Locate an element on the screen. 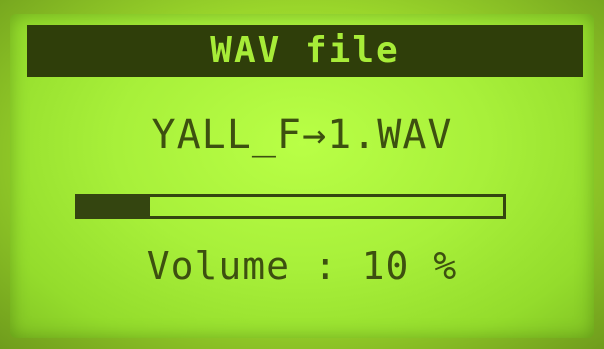  volume-label: Volume : 10 % is located at coordinates (302, 266).